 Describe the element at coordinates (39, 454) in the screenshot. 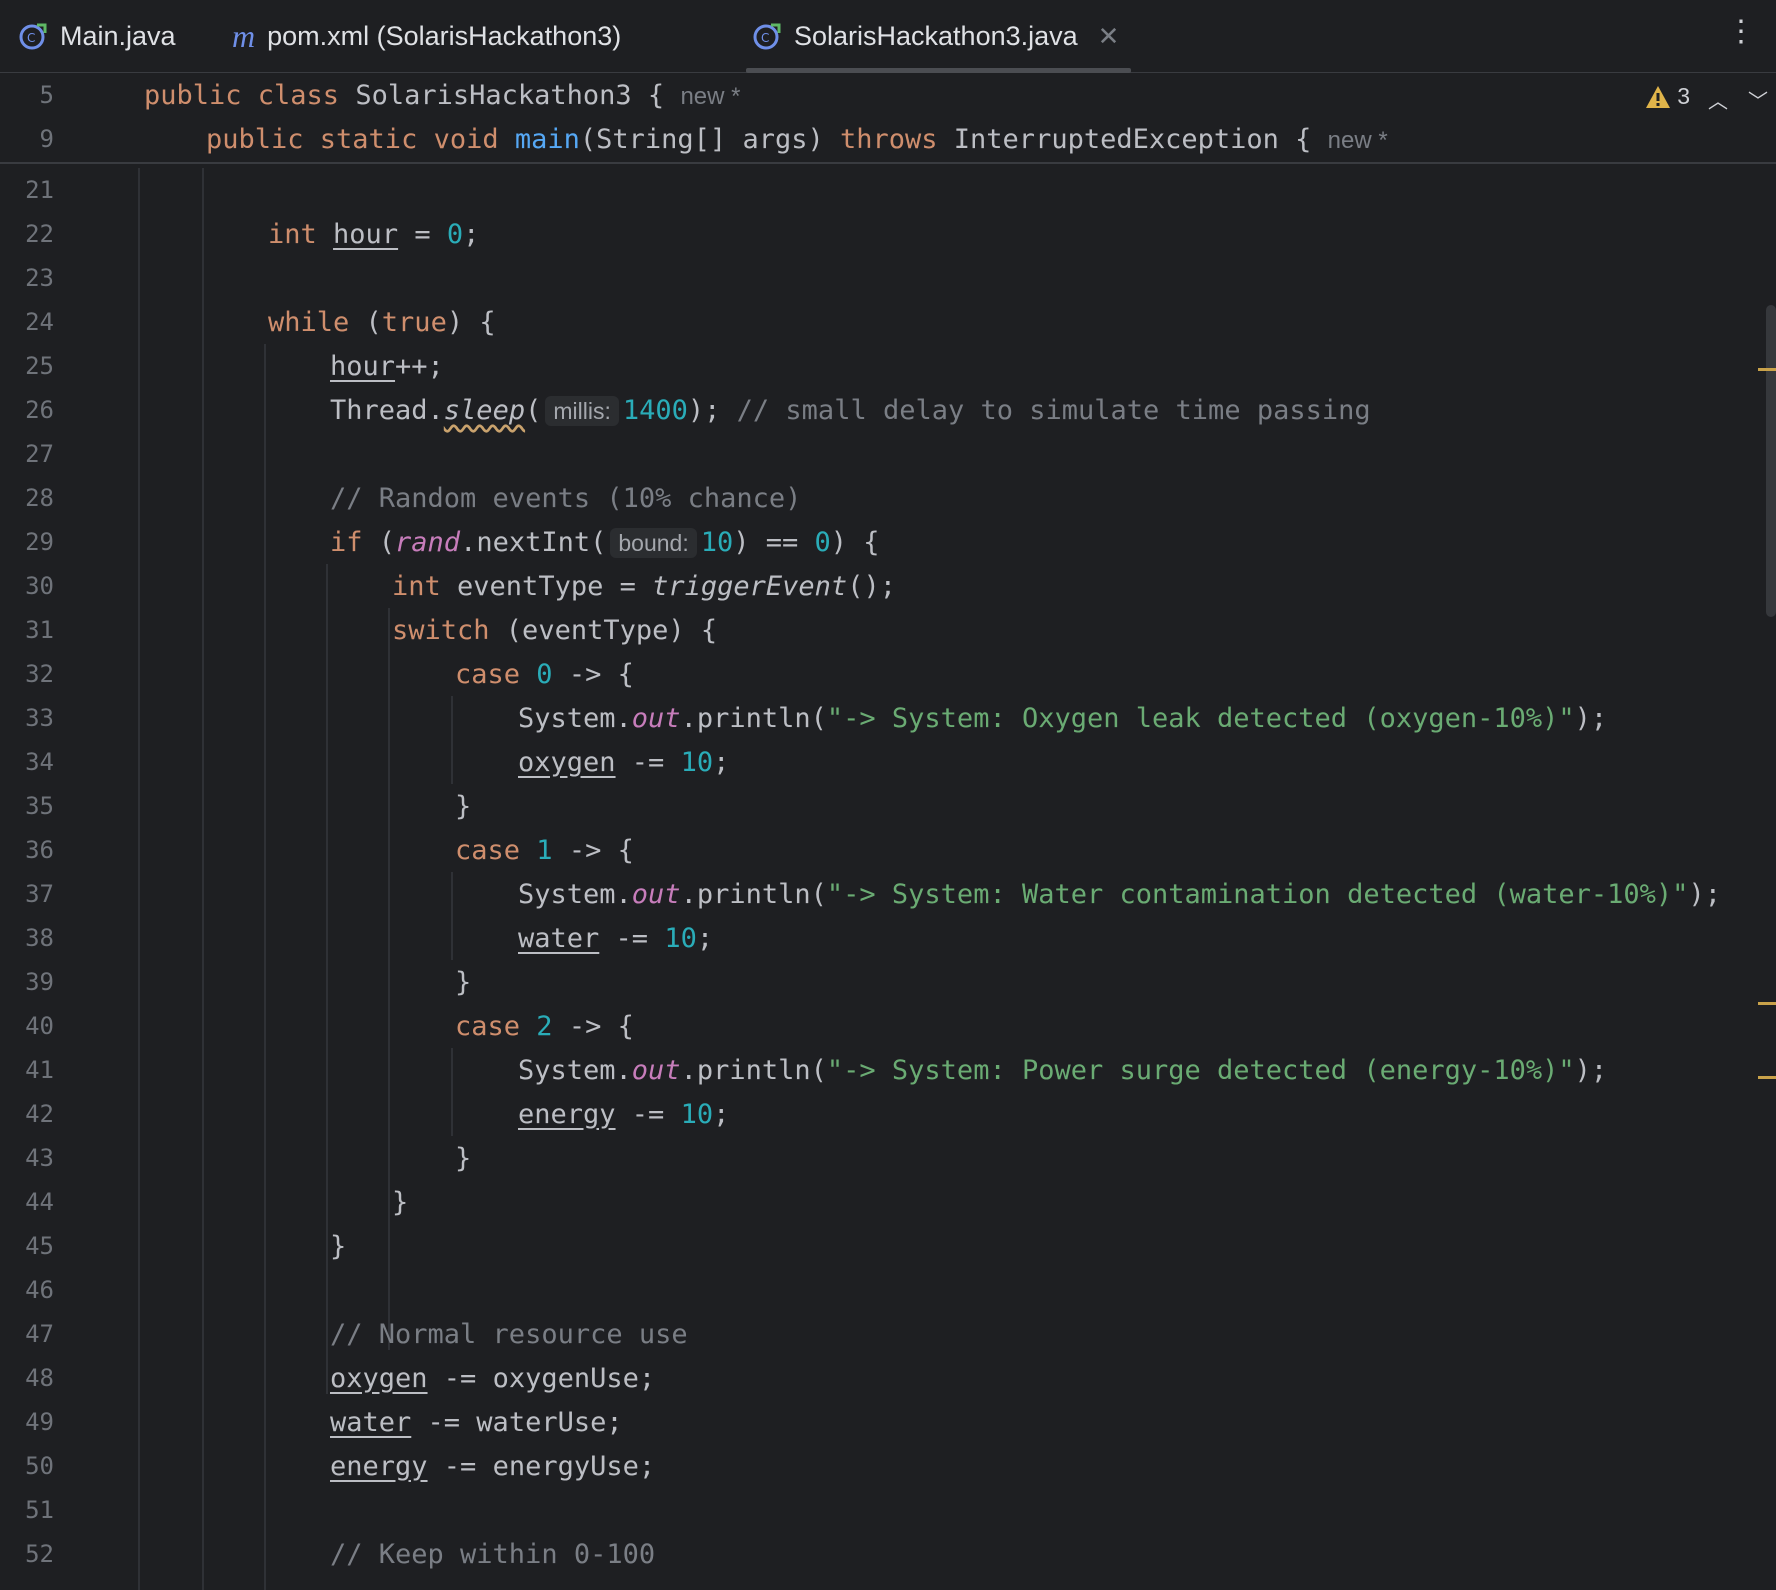

I see `line-number: 27` at that location.